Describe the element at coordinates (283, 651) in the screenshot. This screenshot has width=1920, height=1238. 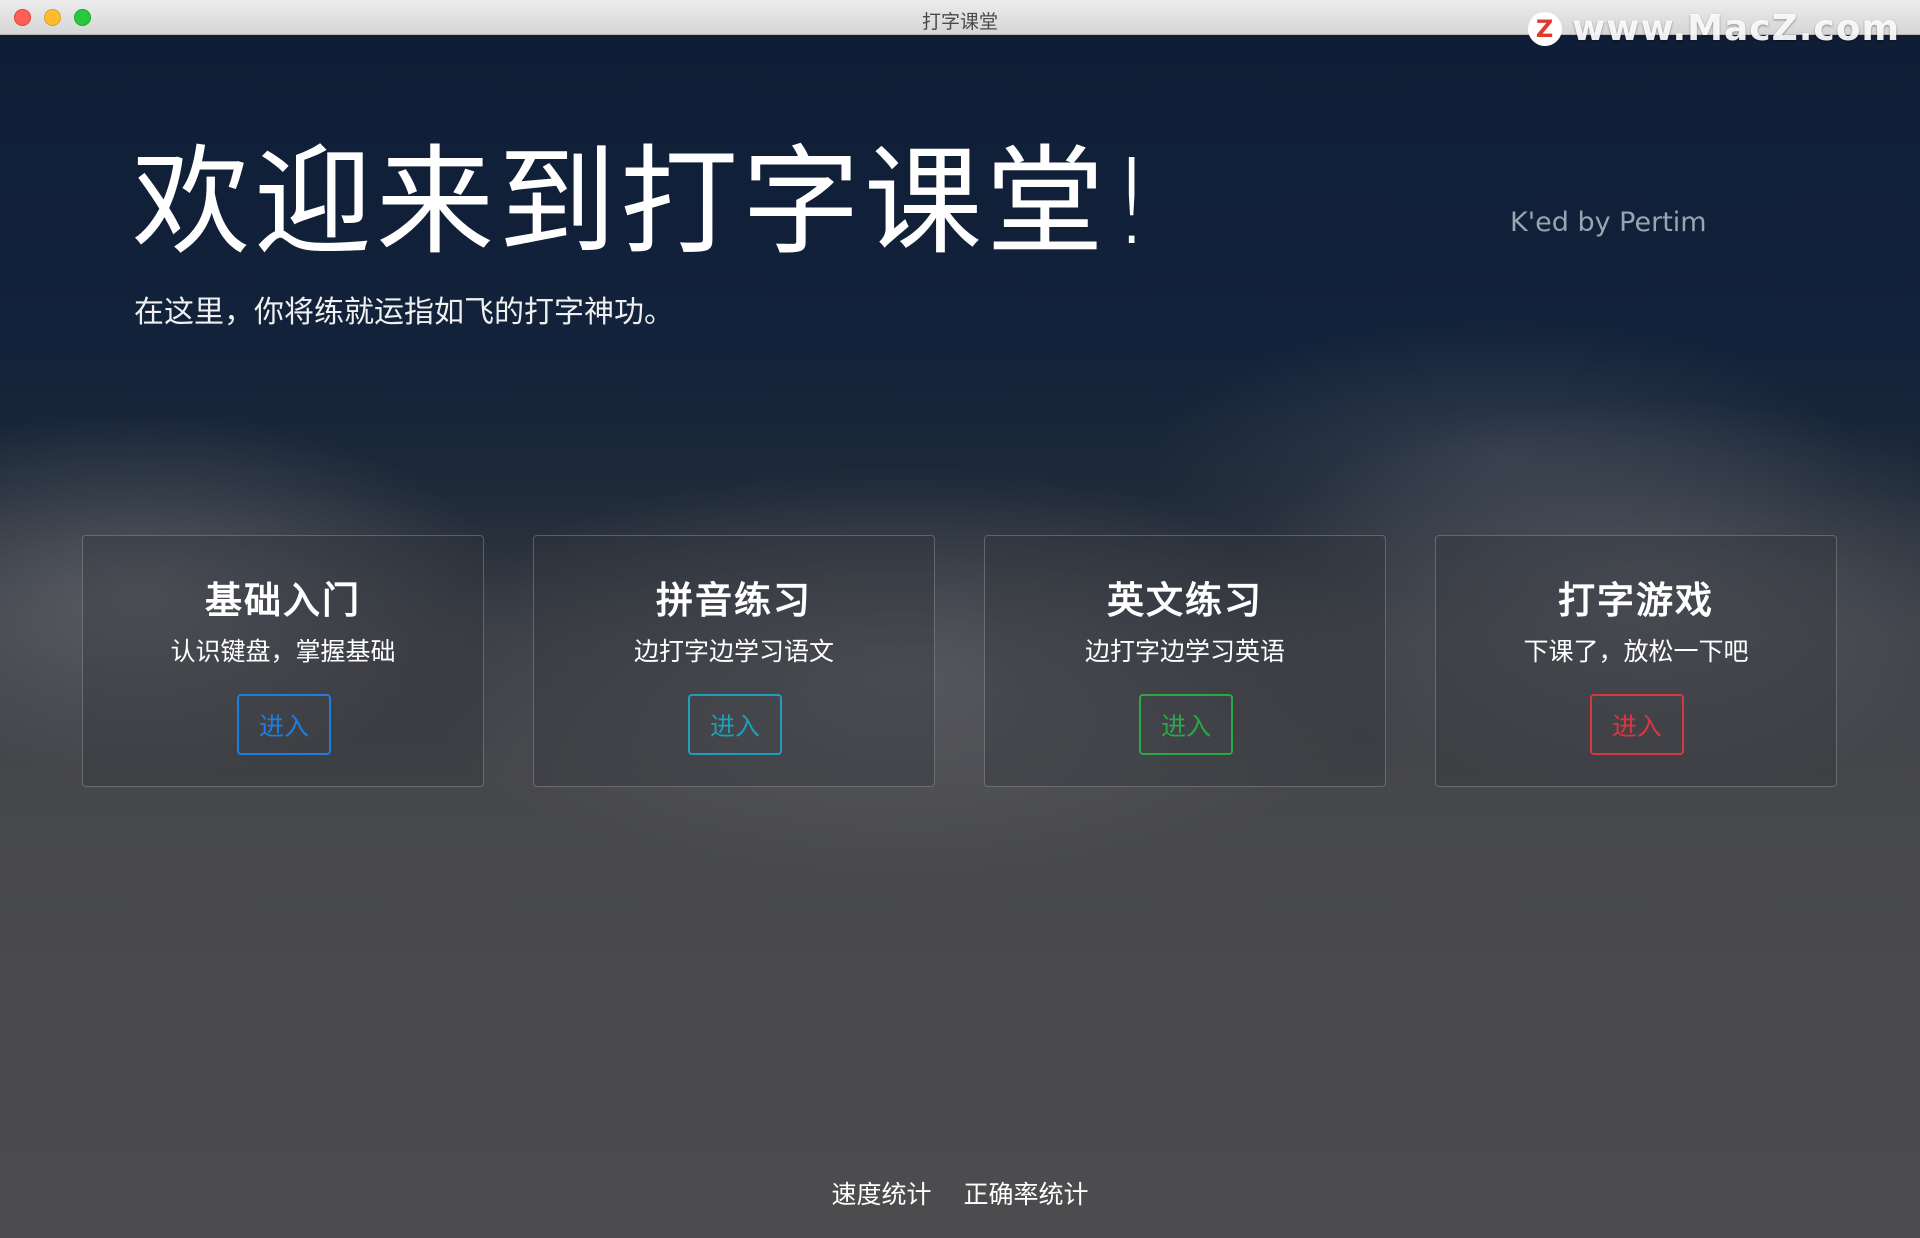
I see `card-description: 认识键盘，掌握基础` at that location.